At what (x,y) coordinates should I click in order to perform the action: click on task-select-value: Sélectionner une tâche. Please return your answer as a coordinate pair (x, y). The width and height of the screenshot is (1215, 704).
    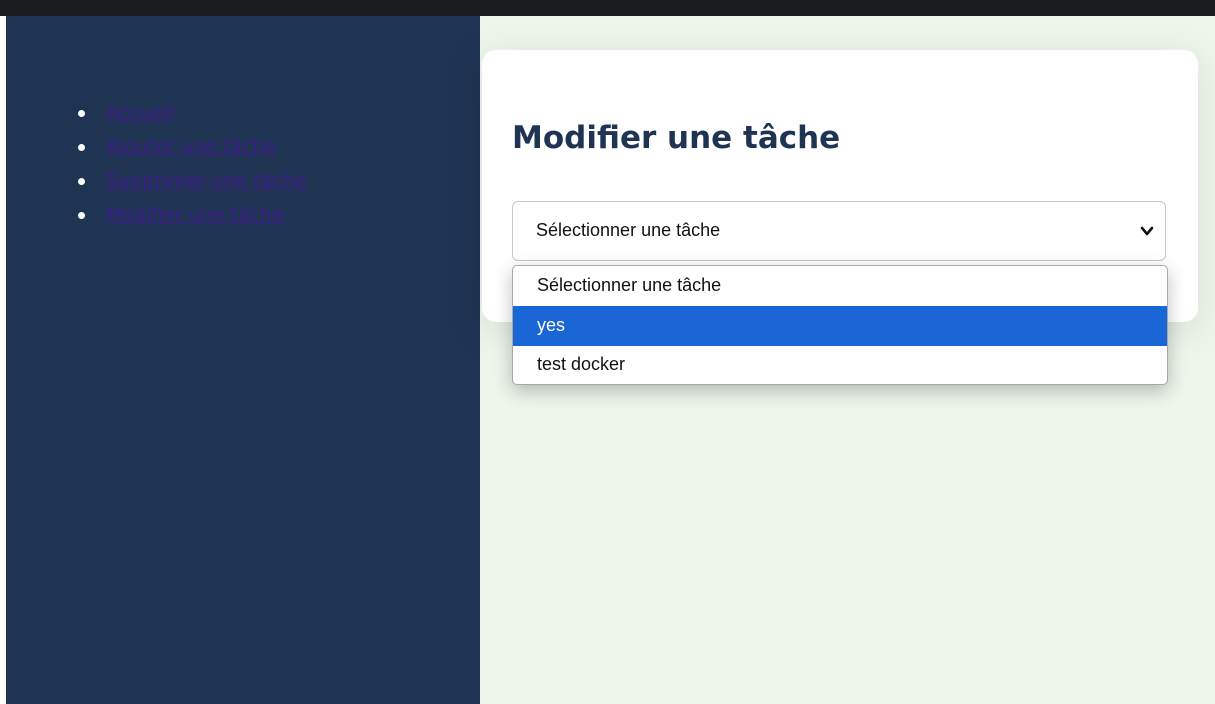
    Looking at the image, I should click on (628, 230).